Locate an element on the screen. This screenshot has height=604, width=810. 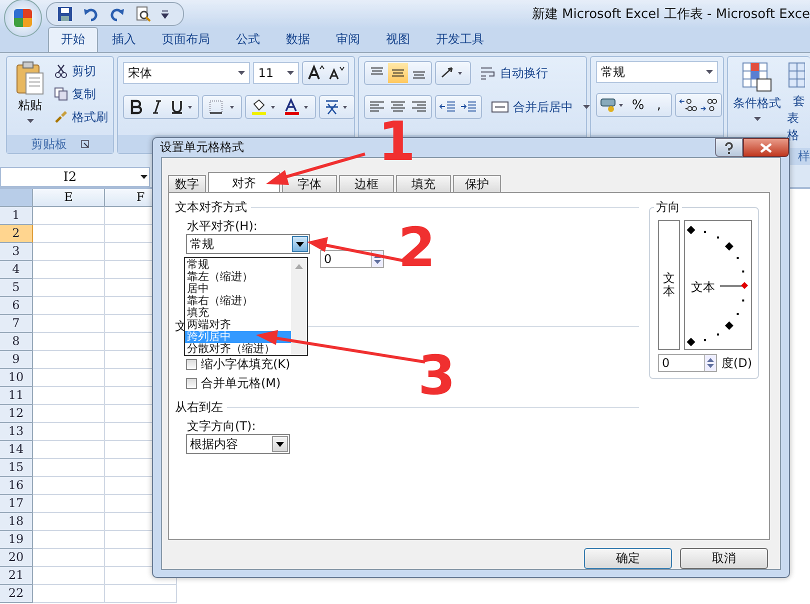
row-header: 12 is located at coordinates (16, 414).